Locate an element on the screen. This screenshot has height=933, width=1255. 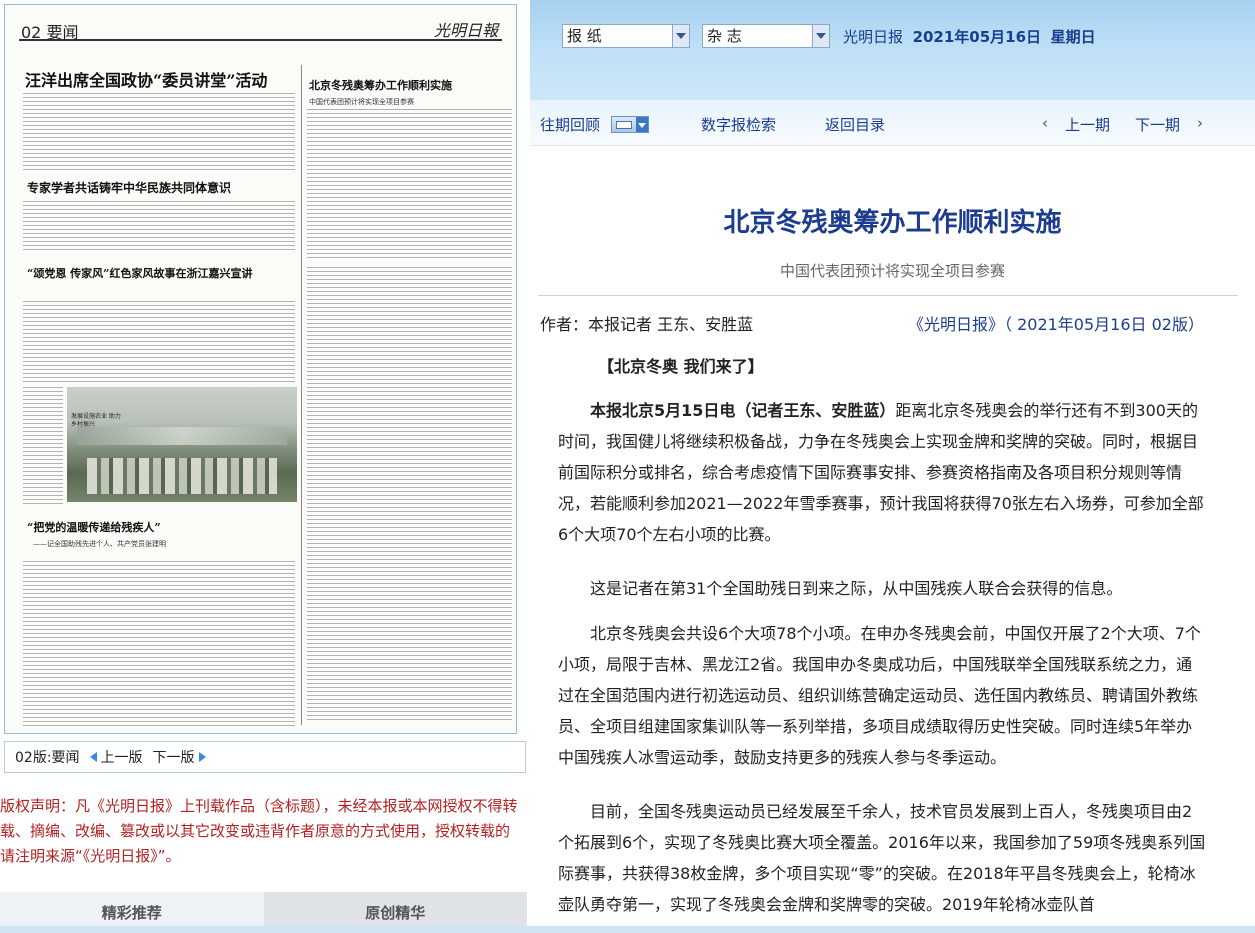
paper-name: 光明日报 is located at coordinates (873, 37).